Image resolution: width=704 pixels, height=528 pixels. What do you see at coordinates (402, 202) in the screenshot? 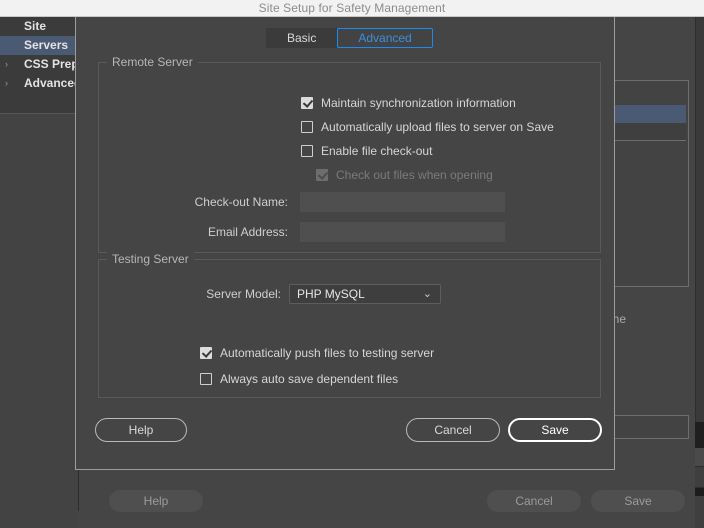
I see `check-out-name-input` at bounding box center [402, 202].